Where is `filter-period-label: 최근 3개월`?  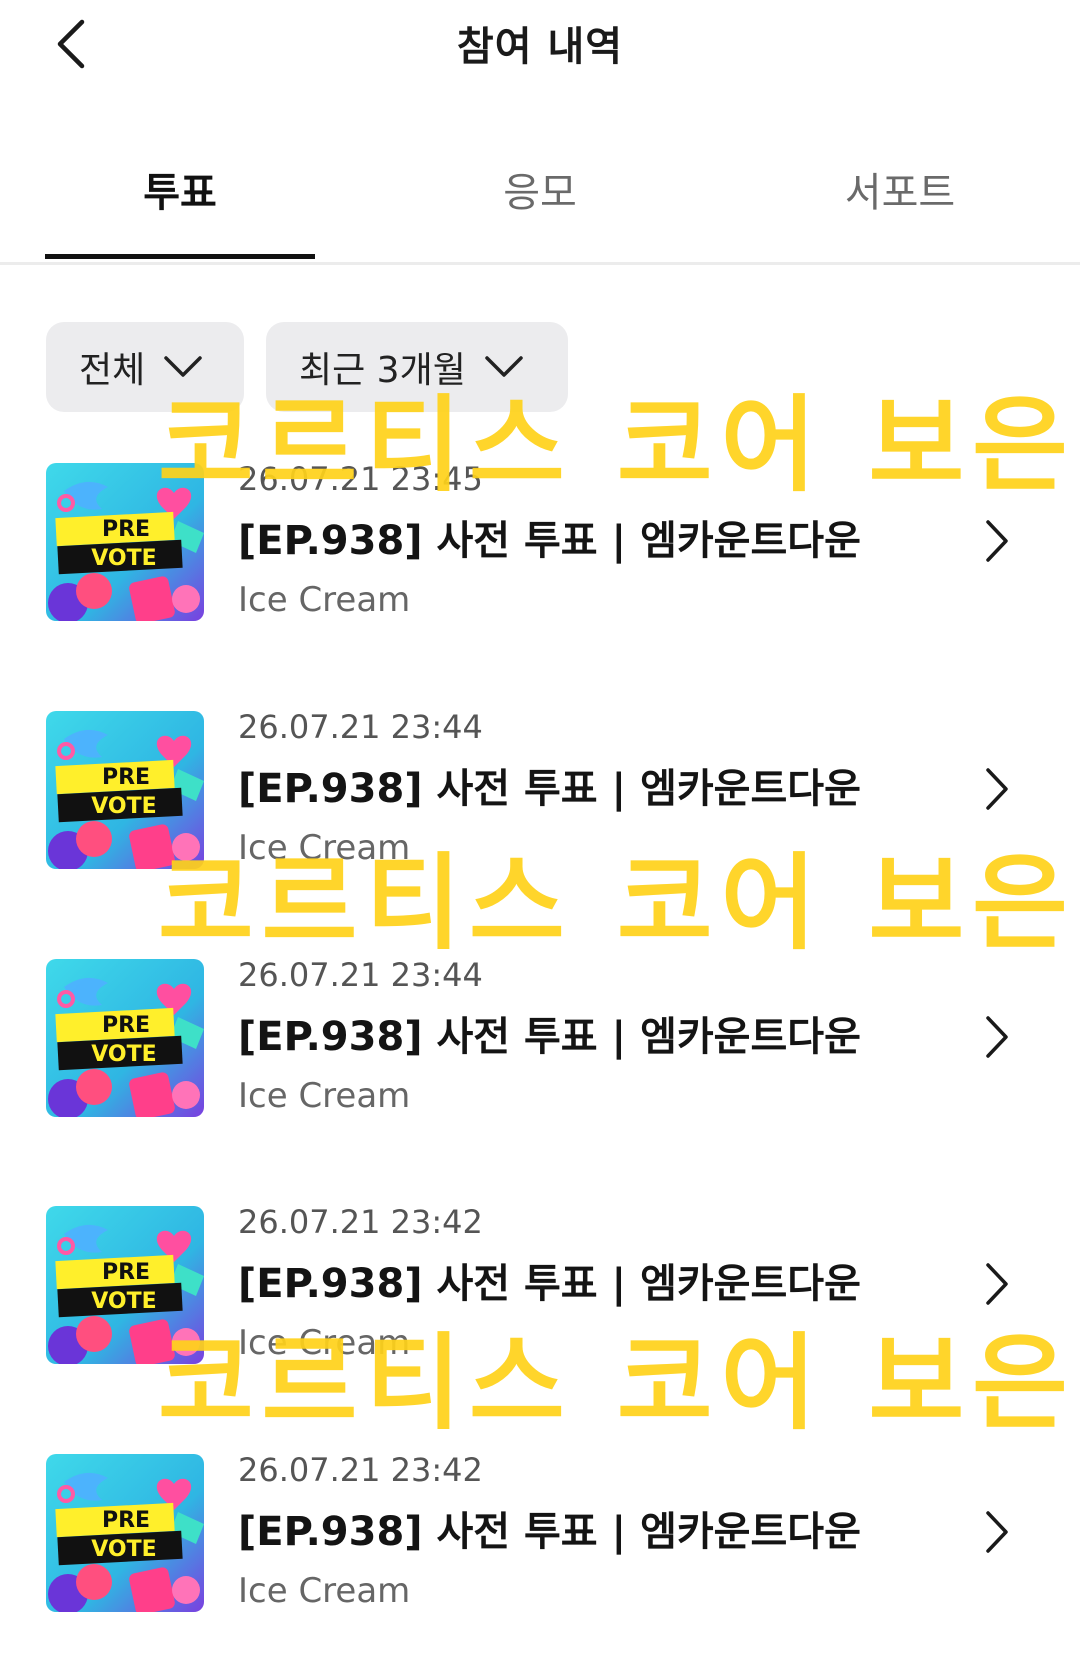 filter-period-label: 최근 3개월 is located at coordinates (382, 370).